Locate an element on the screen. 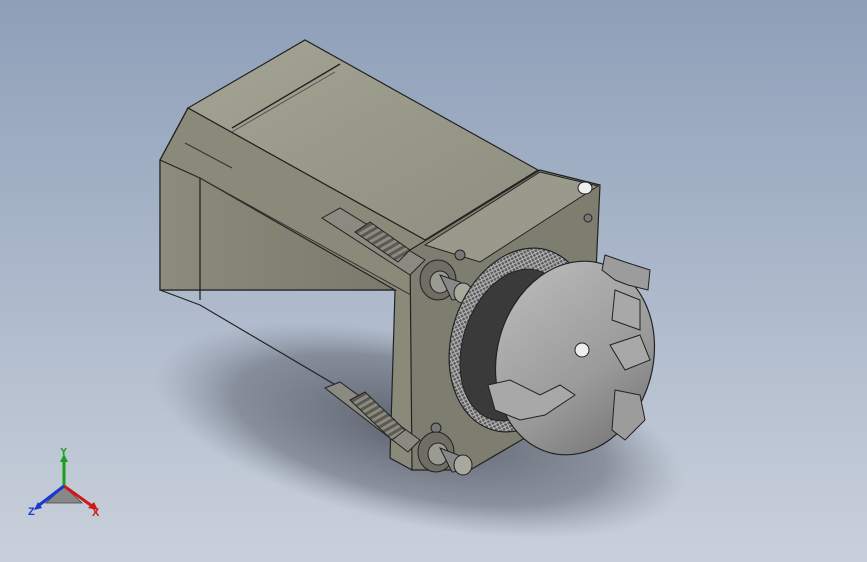  z-axis-label: Z is located at coordinates (31, 512).